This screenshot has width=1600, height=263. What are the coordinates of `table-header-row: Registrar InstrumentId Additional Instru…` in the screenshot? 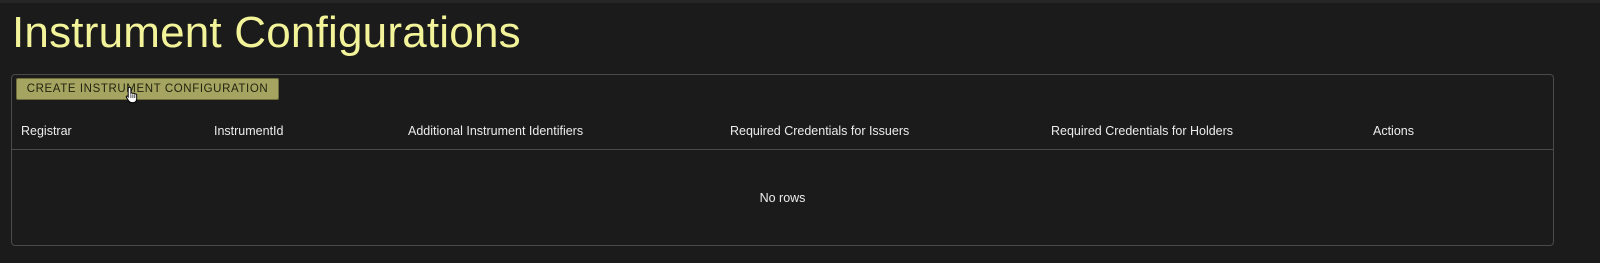 It's located at (782, 131).